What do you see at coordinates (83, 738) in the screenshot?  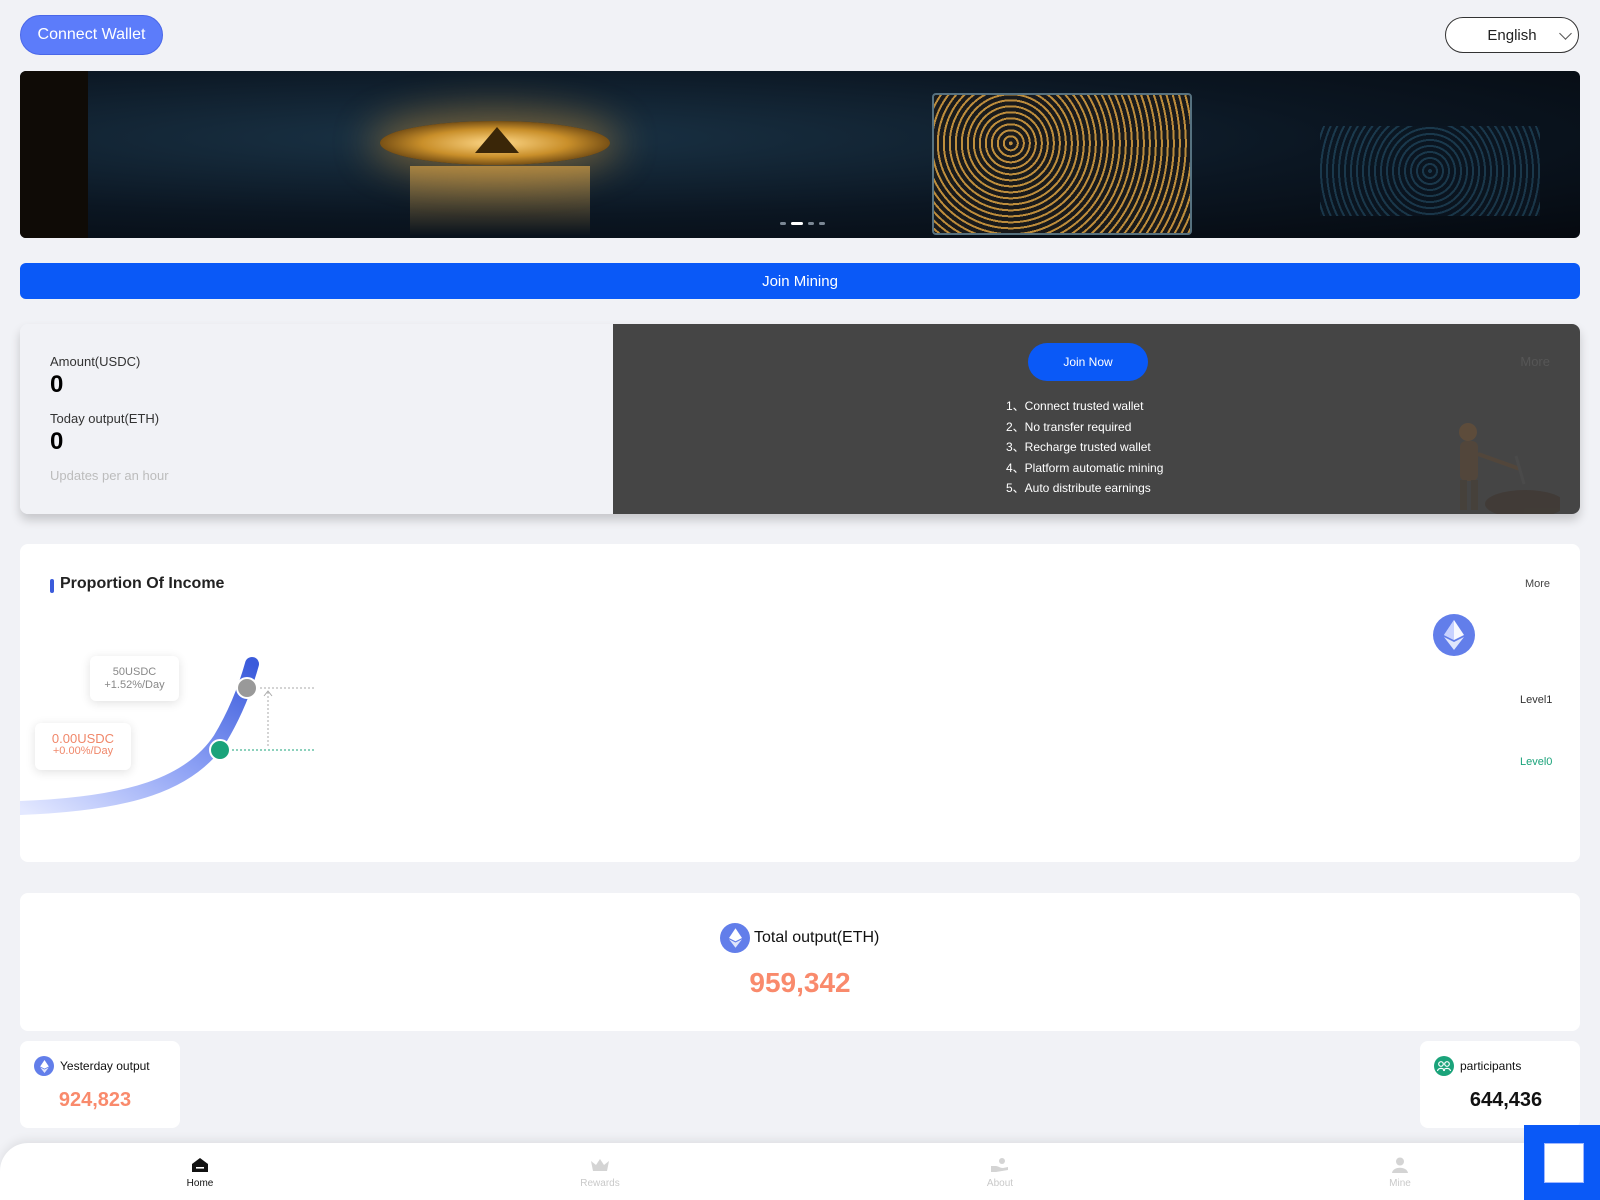 I see `level-0-amount: 0.00USDC` at bounding box center [83, 738].